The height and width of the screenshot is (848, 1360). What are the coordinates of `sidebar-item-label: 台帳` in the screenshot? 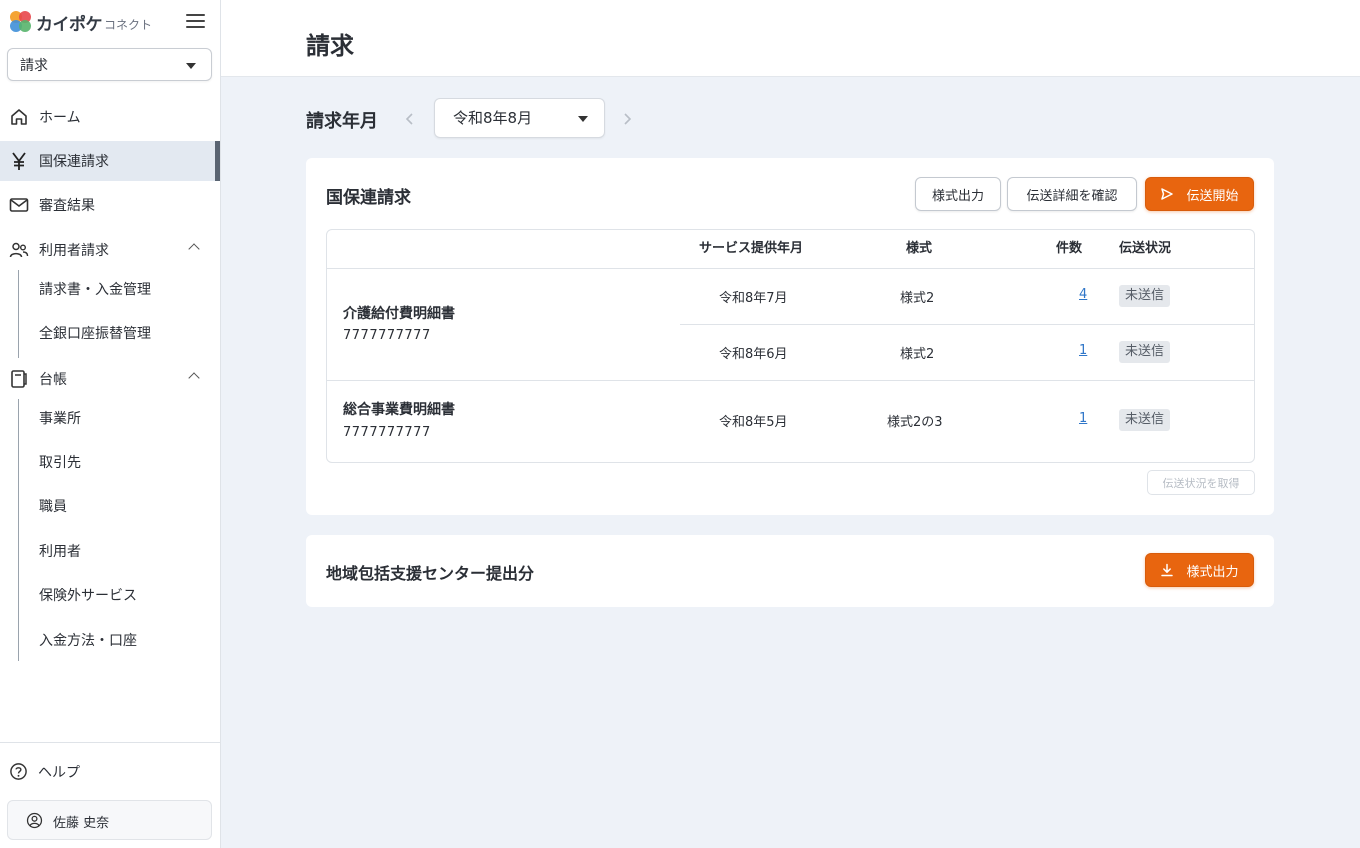 It's located at (53, 380).